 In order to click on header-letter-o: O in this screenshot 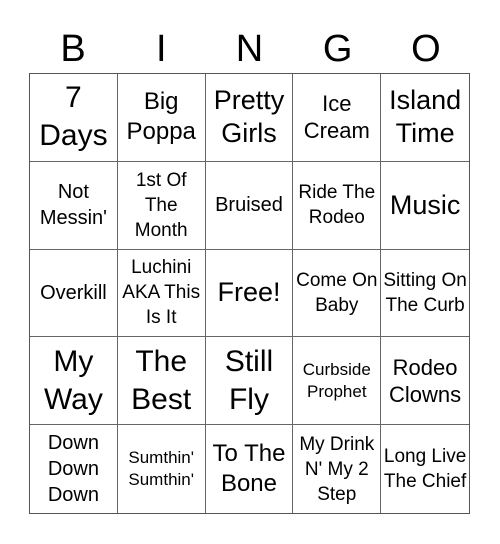, I will do `click(426, 49)`.